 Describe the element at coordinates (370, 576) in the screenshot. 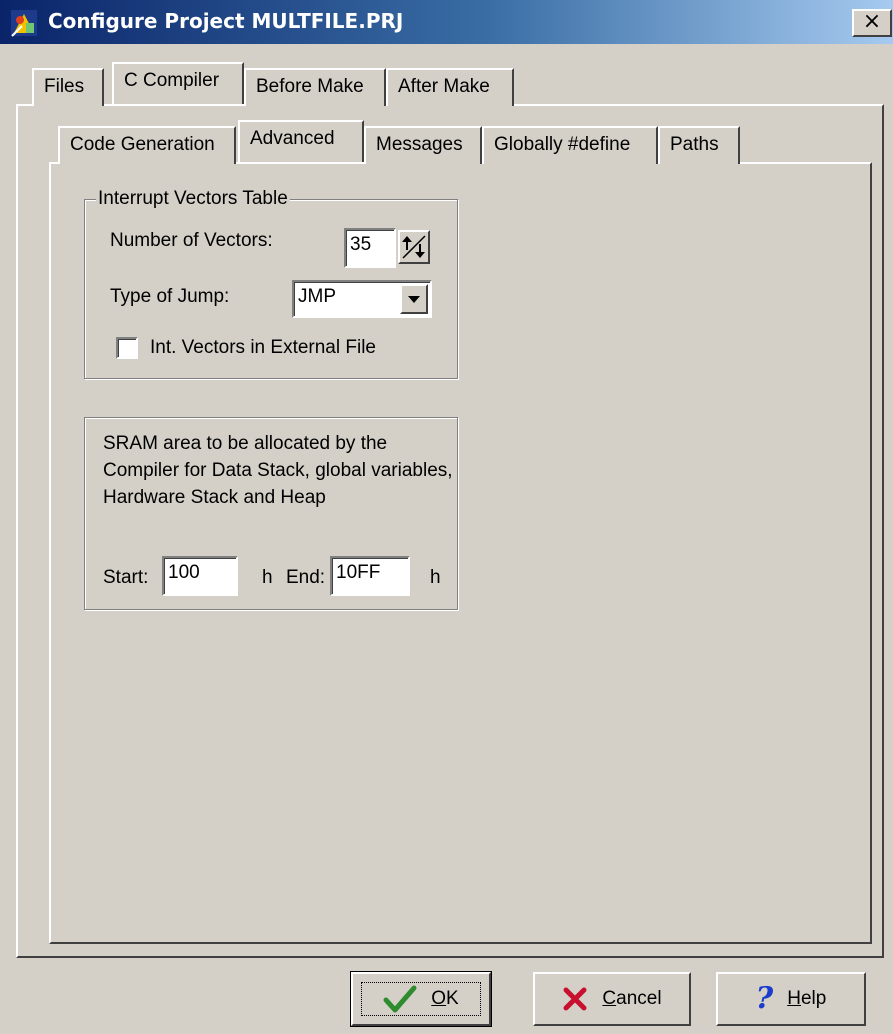

I see `end-address-input: 10FF` at that location.